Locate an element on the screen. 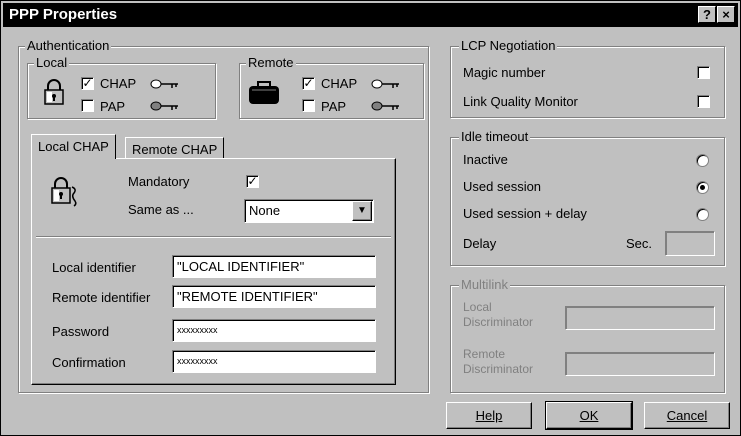 The height and width of the screenshot is (436, 741). tab-remote-chap: Remote CHAP is located at coordinates (175, 148).